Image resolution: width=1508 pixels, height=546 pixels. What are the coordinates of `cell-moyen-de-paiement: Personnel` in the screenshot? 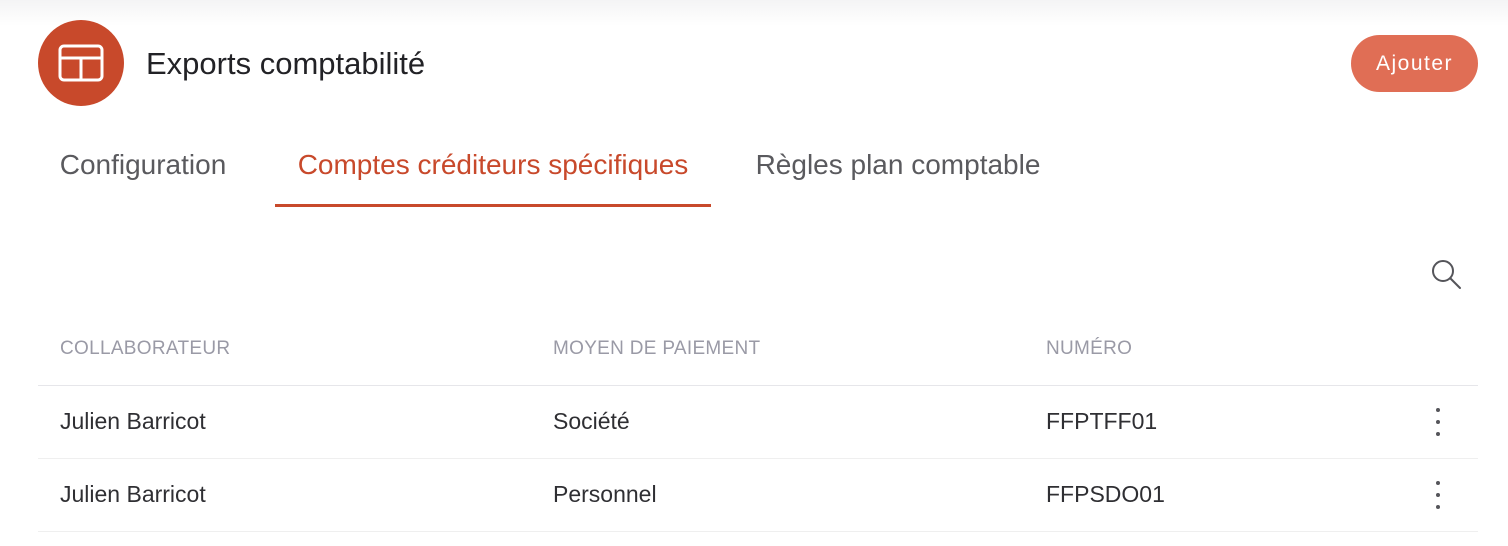 It's located at (605, 494).